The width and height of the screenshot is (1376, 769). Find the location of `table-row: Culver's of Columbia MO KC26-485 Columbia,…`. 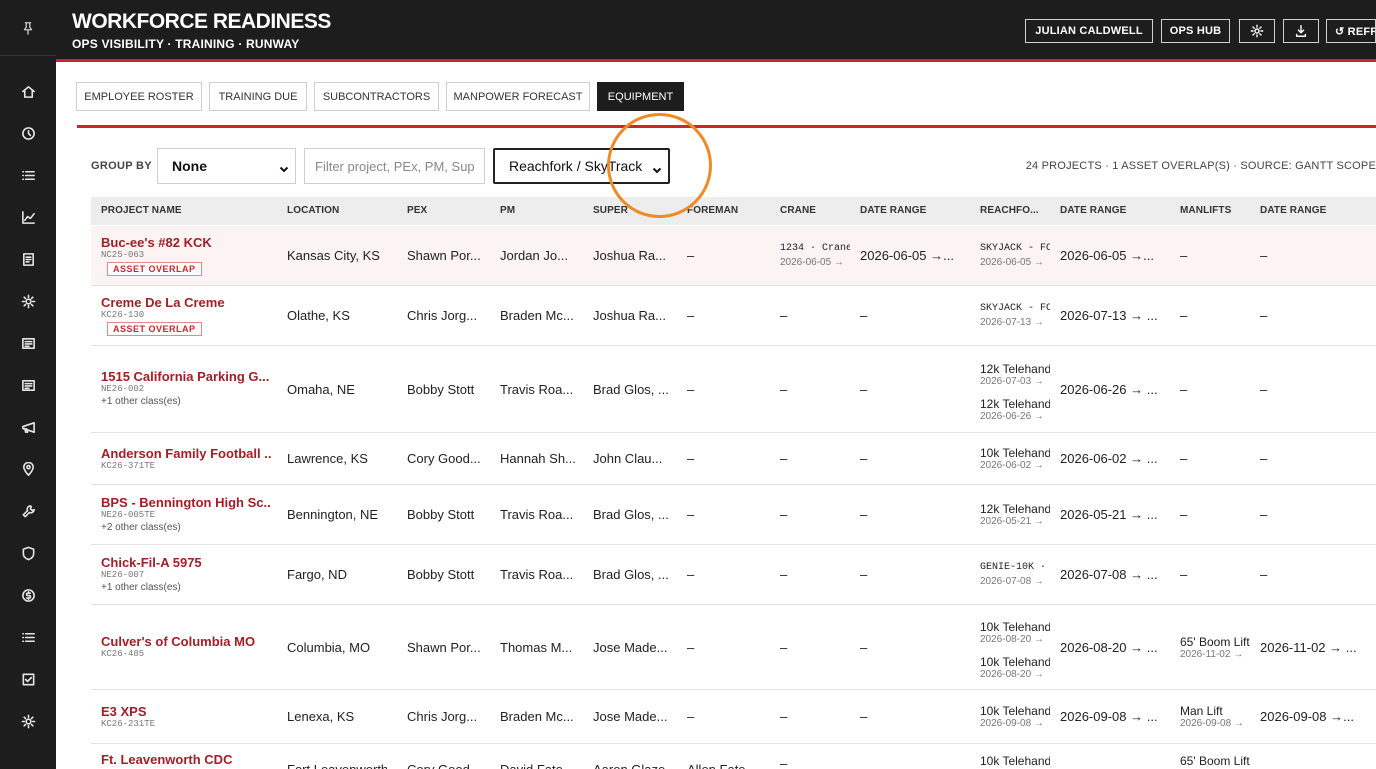

table-row: Culver's of Columbia MO KC26-485 Columbia,… is located at coordinates (733, 647).